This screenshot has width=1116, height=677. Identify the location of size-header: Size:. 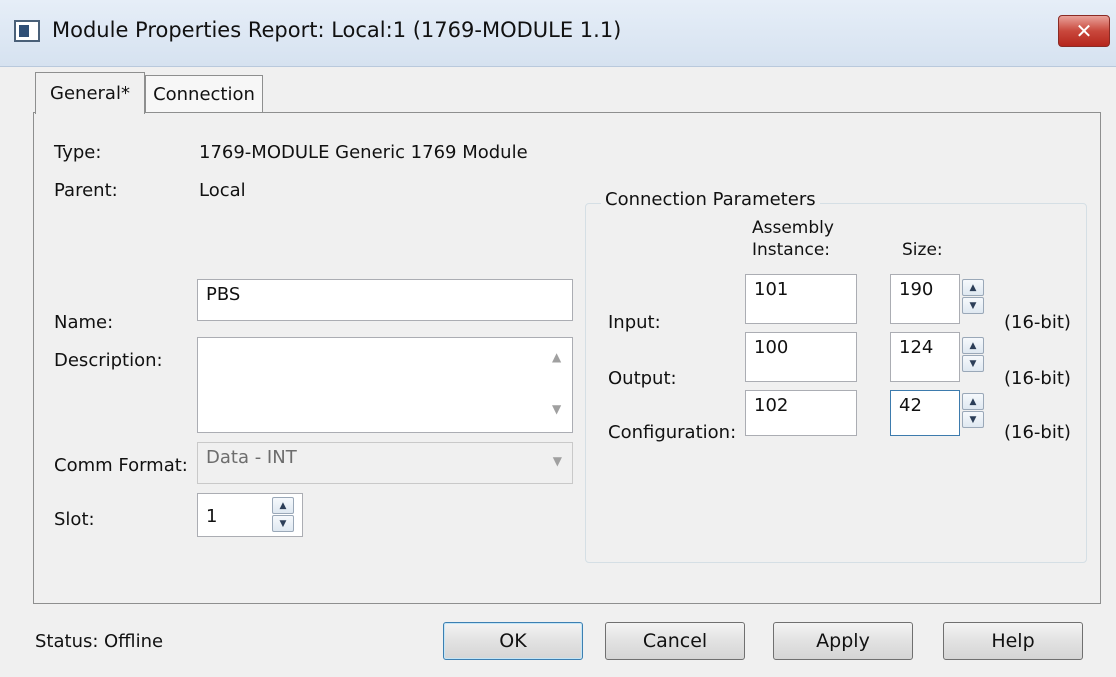
(922, 250).